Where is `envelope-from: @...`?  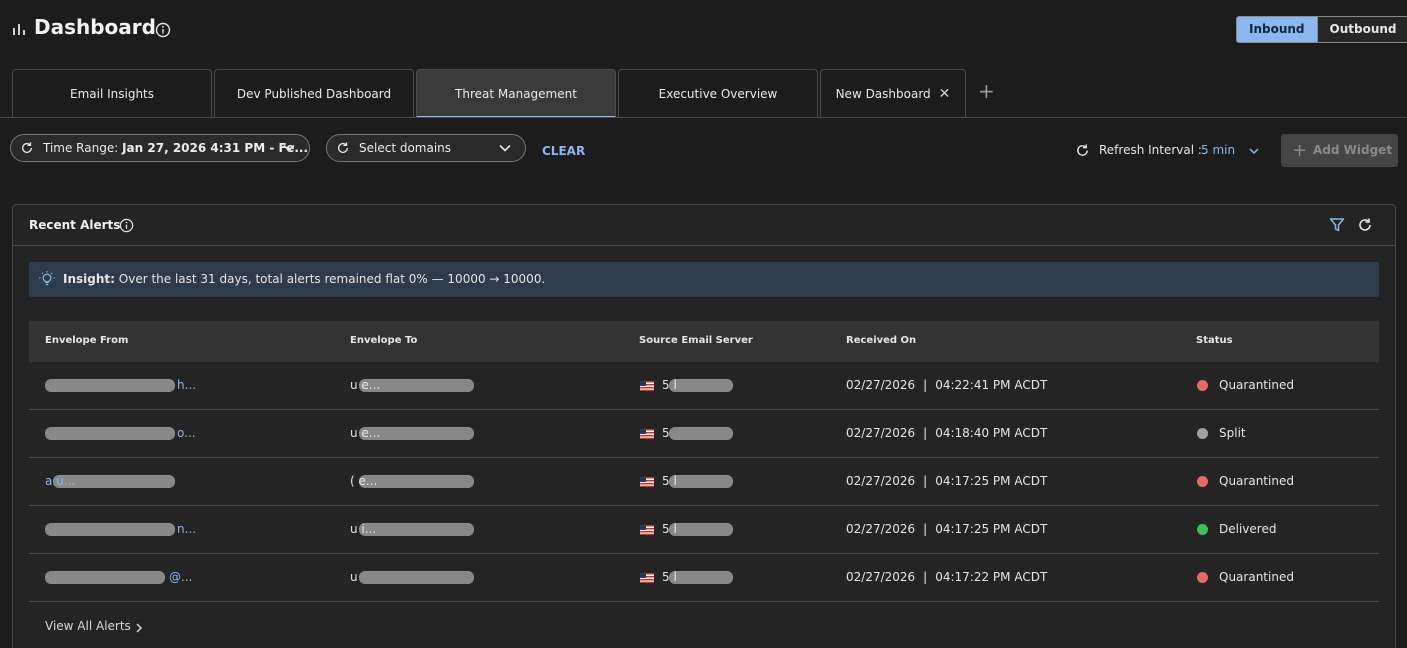 envelope-from: @... is located at coordinates (180, 577).